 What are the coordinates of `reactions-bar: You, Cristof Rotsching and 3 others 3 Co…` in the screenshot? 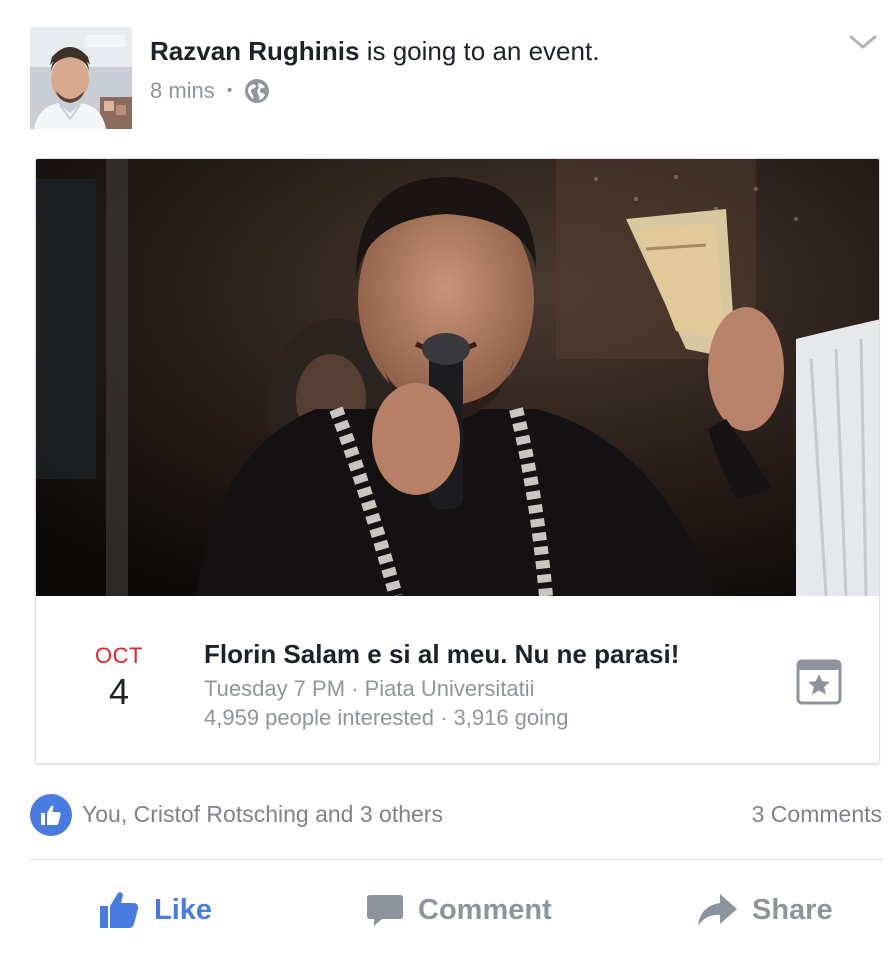 It's located at (448, 814).